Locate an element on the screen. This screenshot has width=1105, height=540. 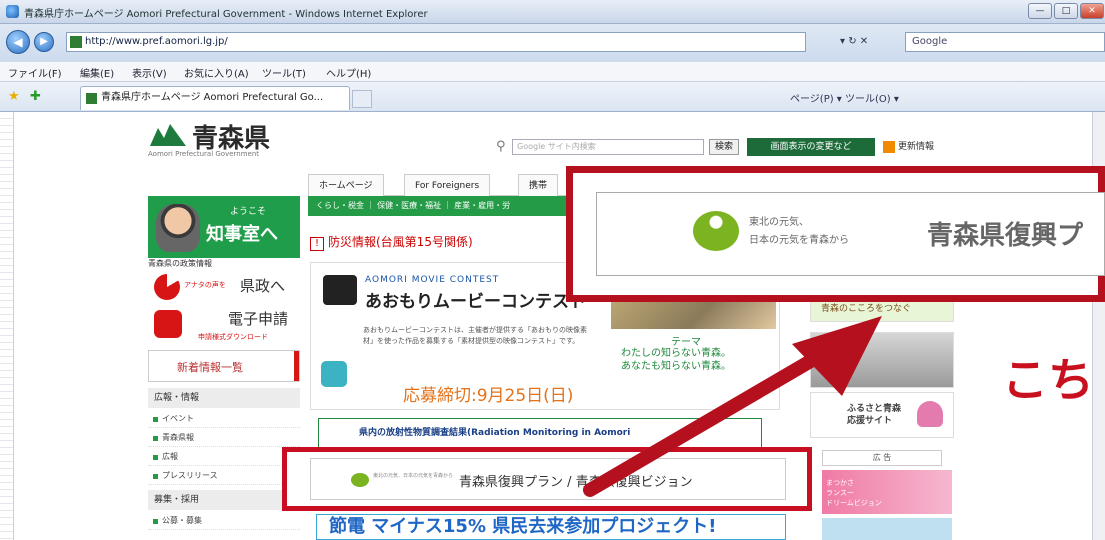
tab-home: ホームページ is located at coordinates (346, 185).